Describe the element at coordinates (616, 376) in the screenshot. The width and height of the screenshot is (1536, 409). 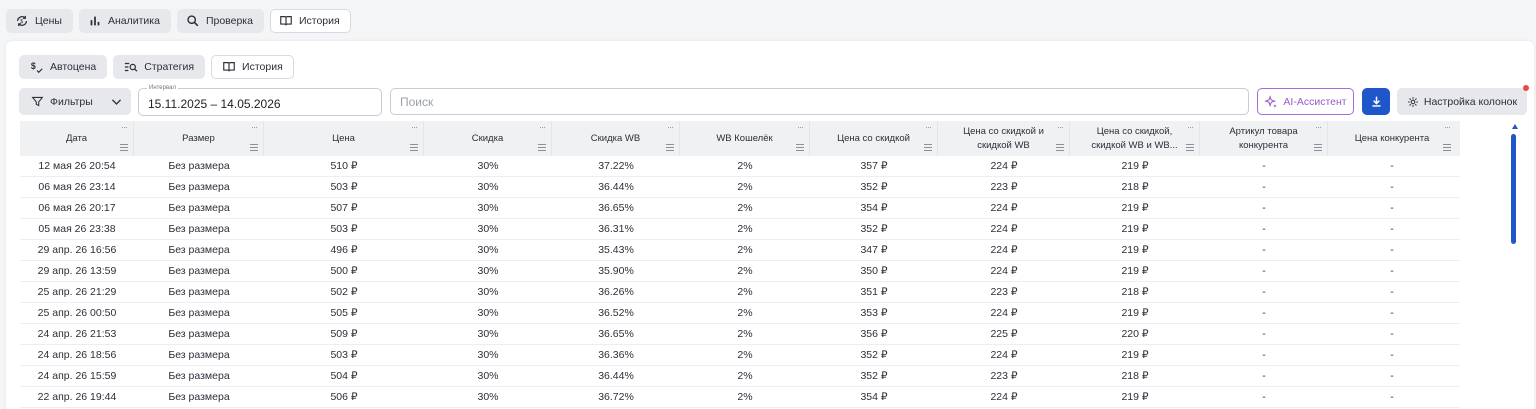
I see `table-cell: 36.44%` at that location.